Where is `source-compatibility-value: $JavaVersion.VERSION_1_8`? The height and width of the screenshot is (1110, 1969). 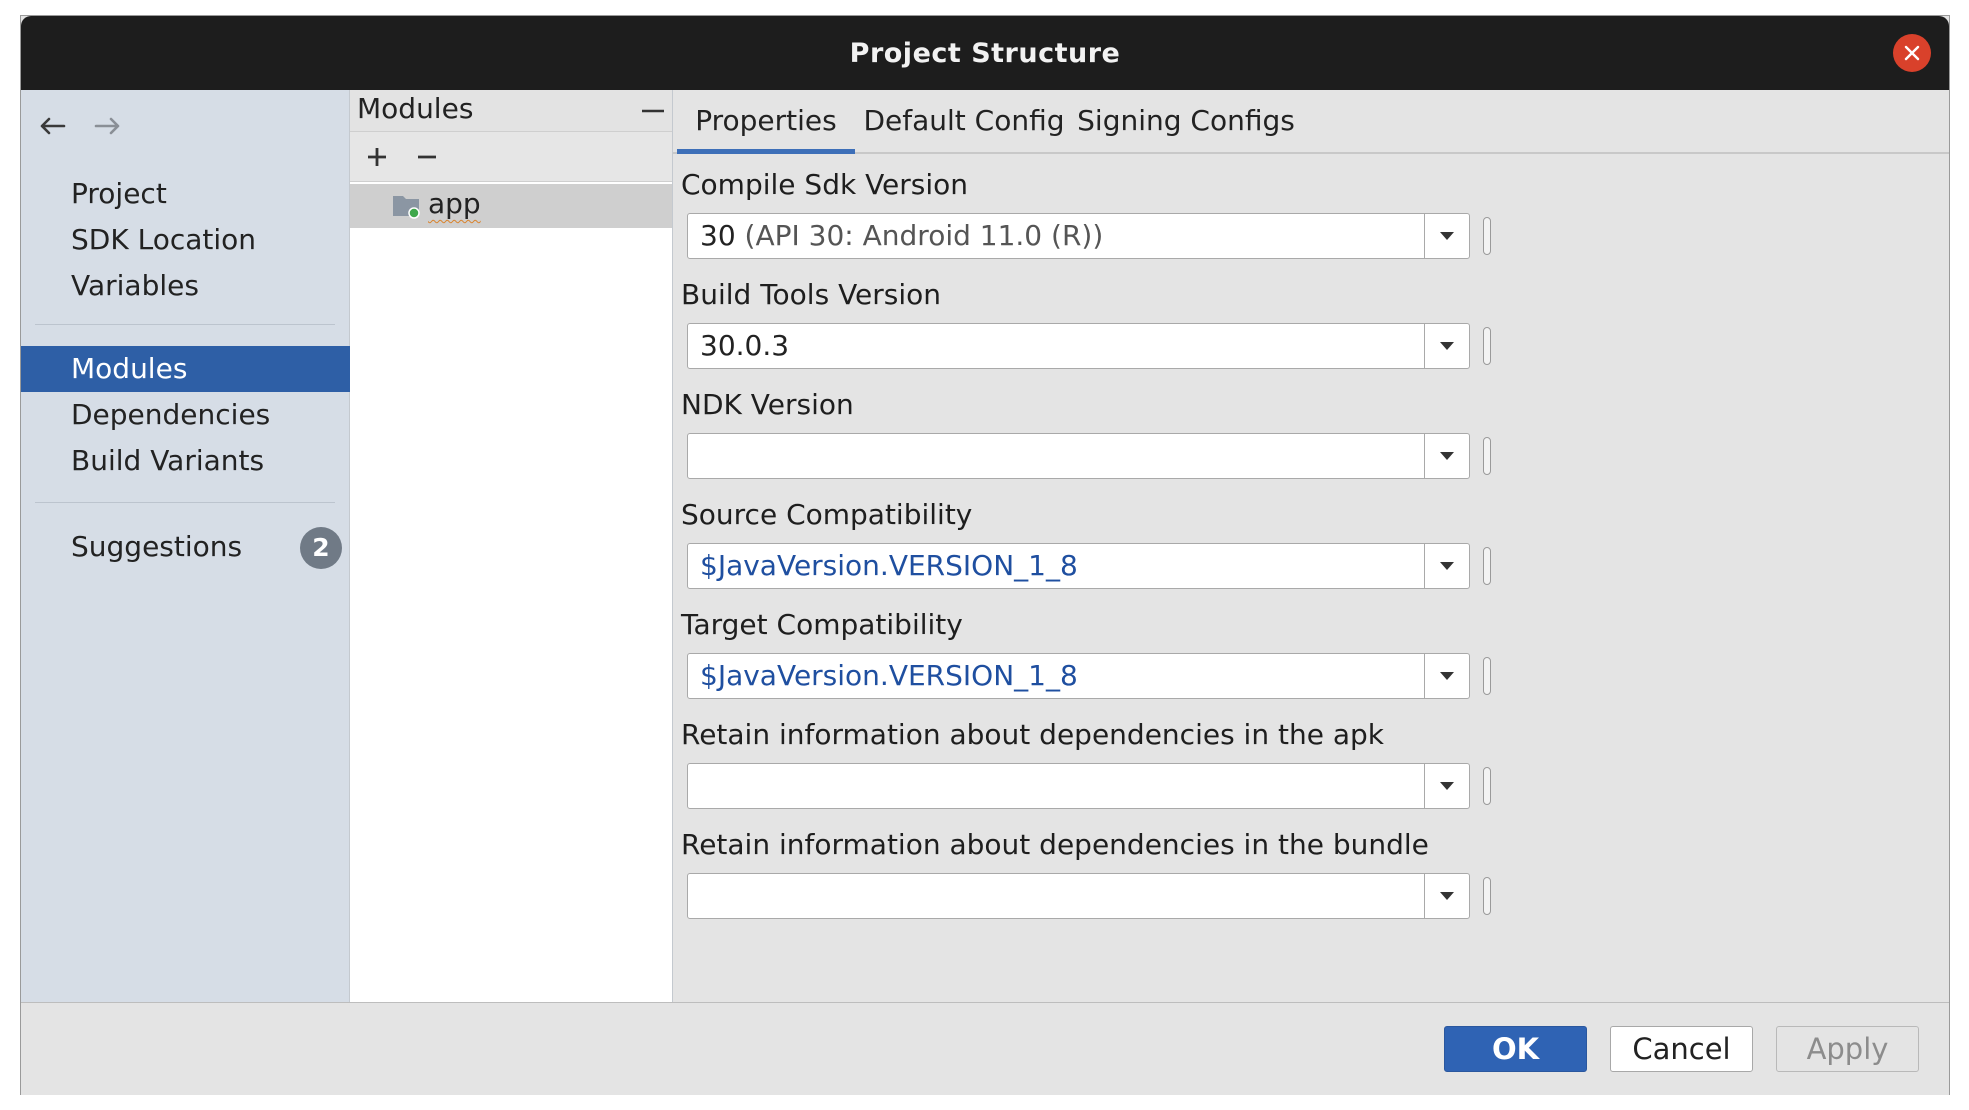
source-compatibility-value: $JavaVersion.VERSION_1_8 is located at coordinates (889, 565).